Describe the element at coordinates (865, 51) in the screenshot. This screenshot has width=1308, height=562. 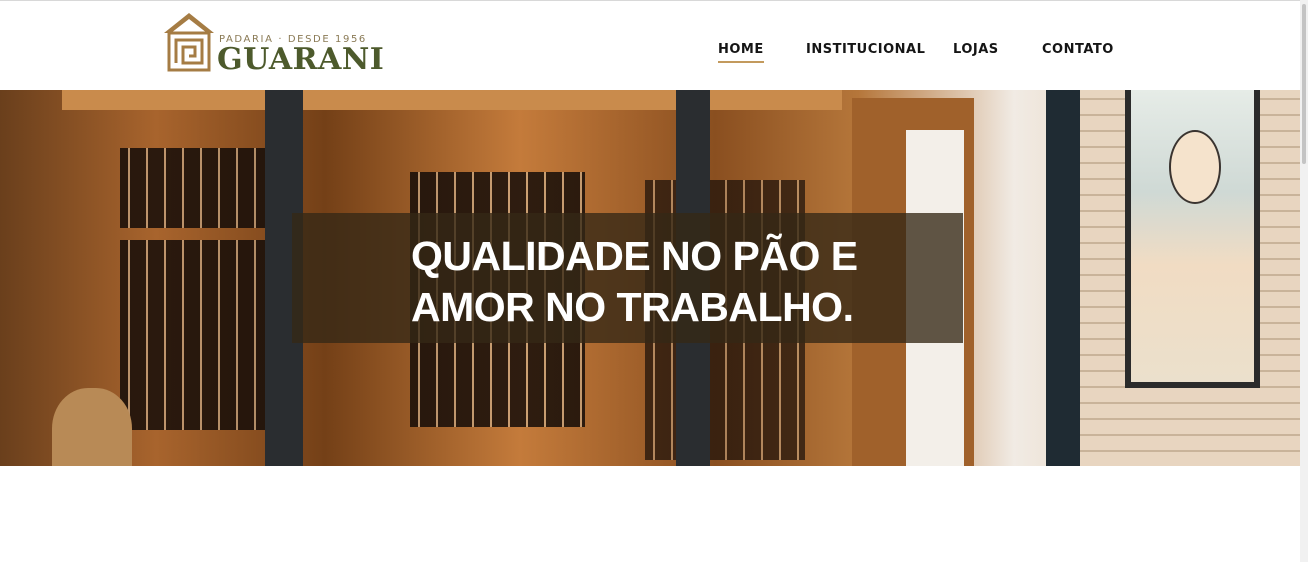
I see `nav-item-institucional: INSTITUCIONAL` at that location.